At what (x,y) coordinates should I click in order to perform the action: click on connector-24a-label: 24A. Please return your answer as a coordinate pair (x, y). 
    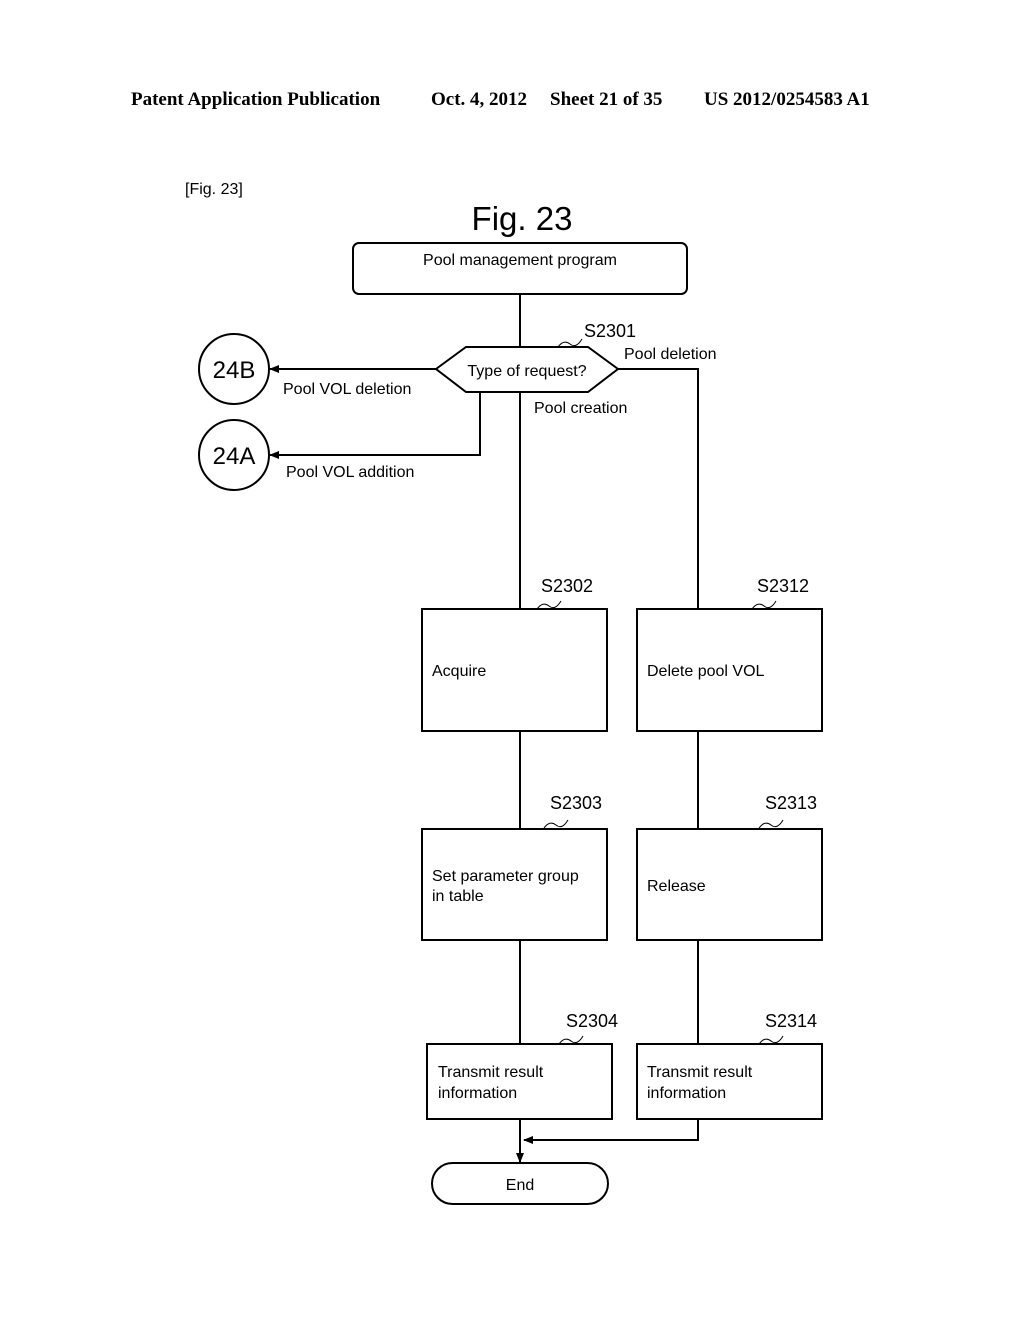
    Looking at the image, I should click on (234, 456).